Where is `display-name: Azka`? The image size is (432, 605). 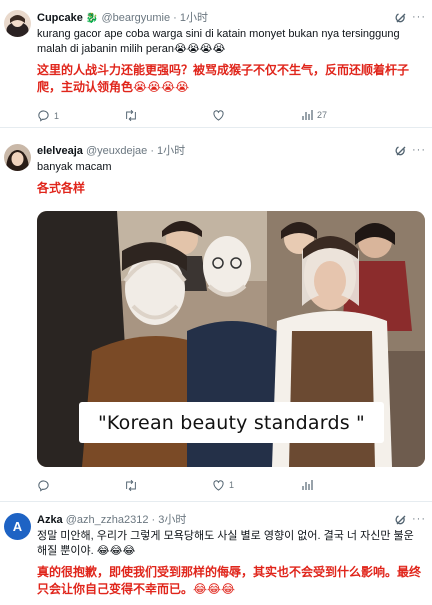 display-name: Azka is located at coordinates (50, 520).